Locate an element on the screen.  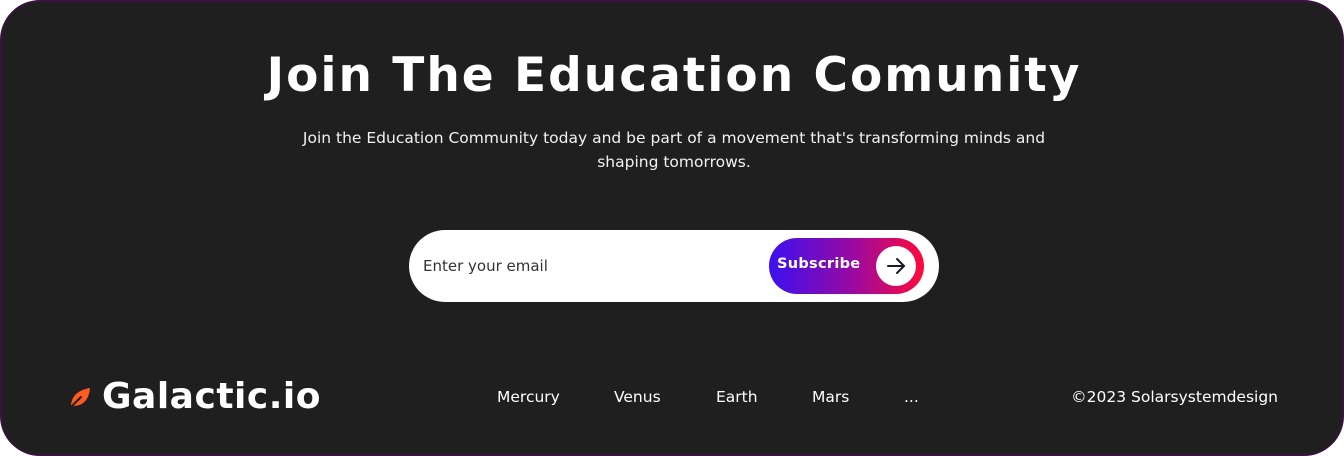
newsletter-title: Join The Education Comunity is located at coordinates (674, 75).